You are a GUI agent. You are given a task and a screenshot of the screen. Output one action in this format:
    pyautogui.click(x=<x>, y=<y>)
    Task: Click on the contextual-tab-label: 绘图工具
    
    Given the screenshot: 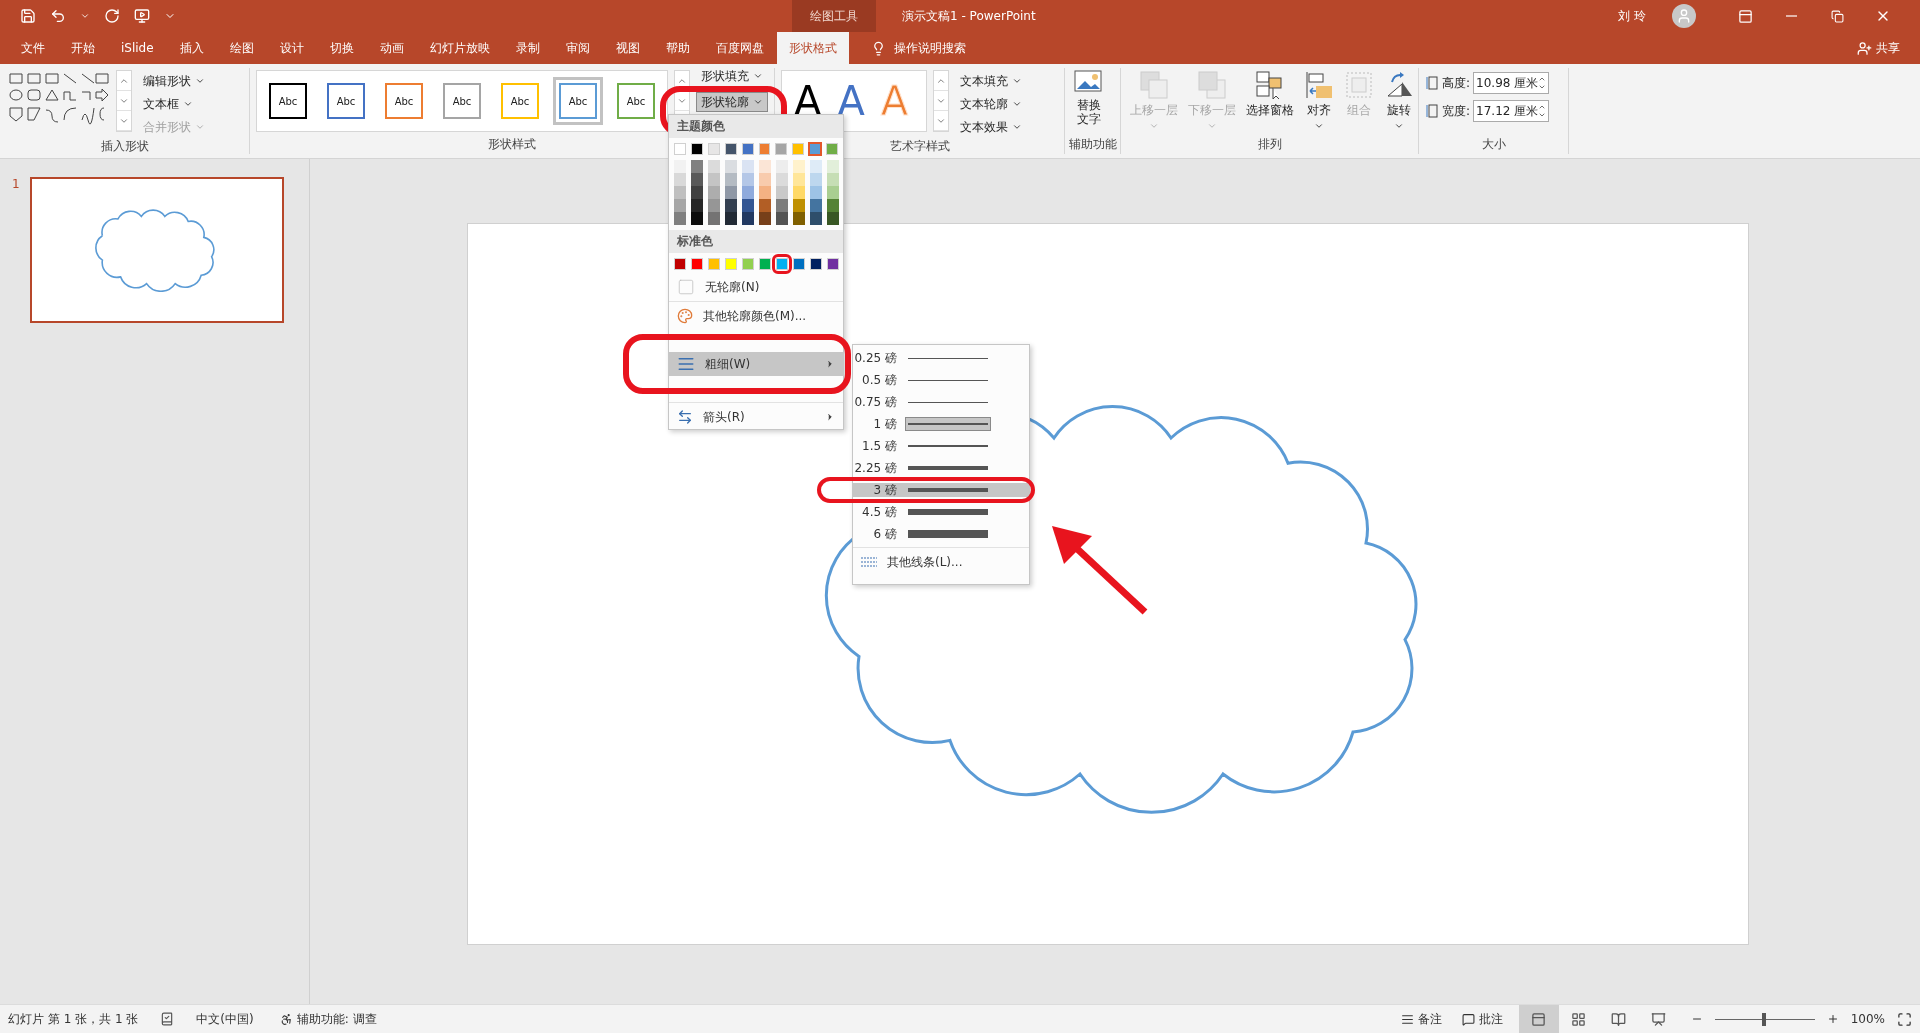 What is the action you would take?
    pyautogui.click(x=834, y=16)
    